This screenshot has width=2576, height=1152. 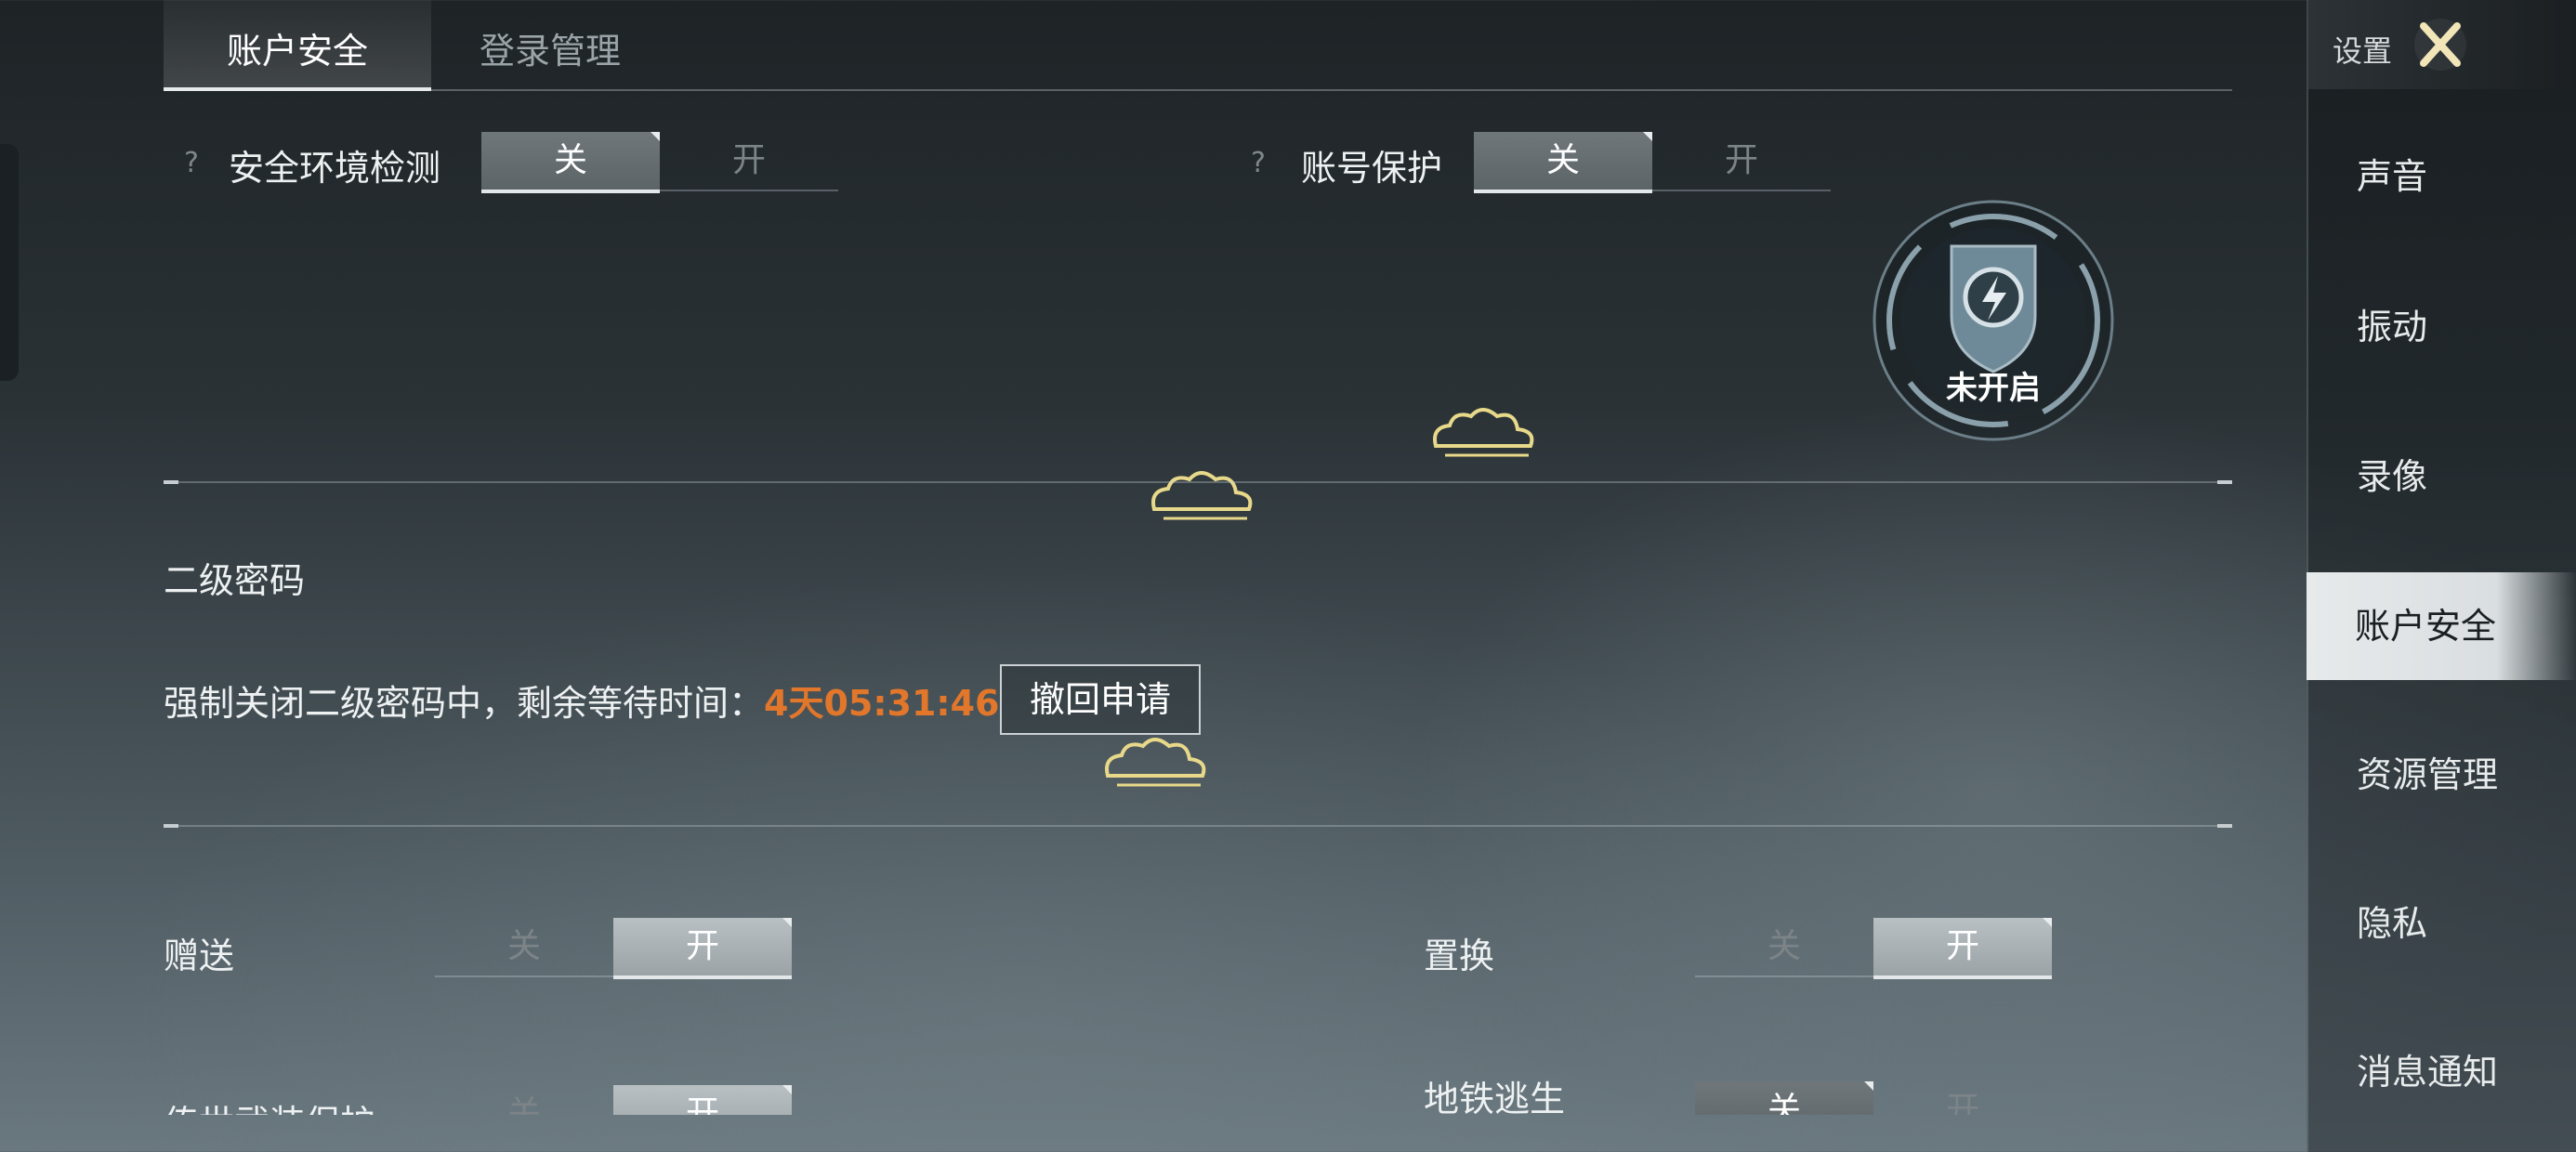 I want to click on account-protect-toggle: 关 开, so click(x=1652, y=162).